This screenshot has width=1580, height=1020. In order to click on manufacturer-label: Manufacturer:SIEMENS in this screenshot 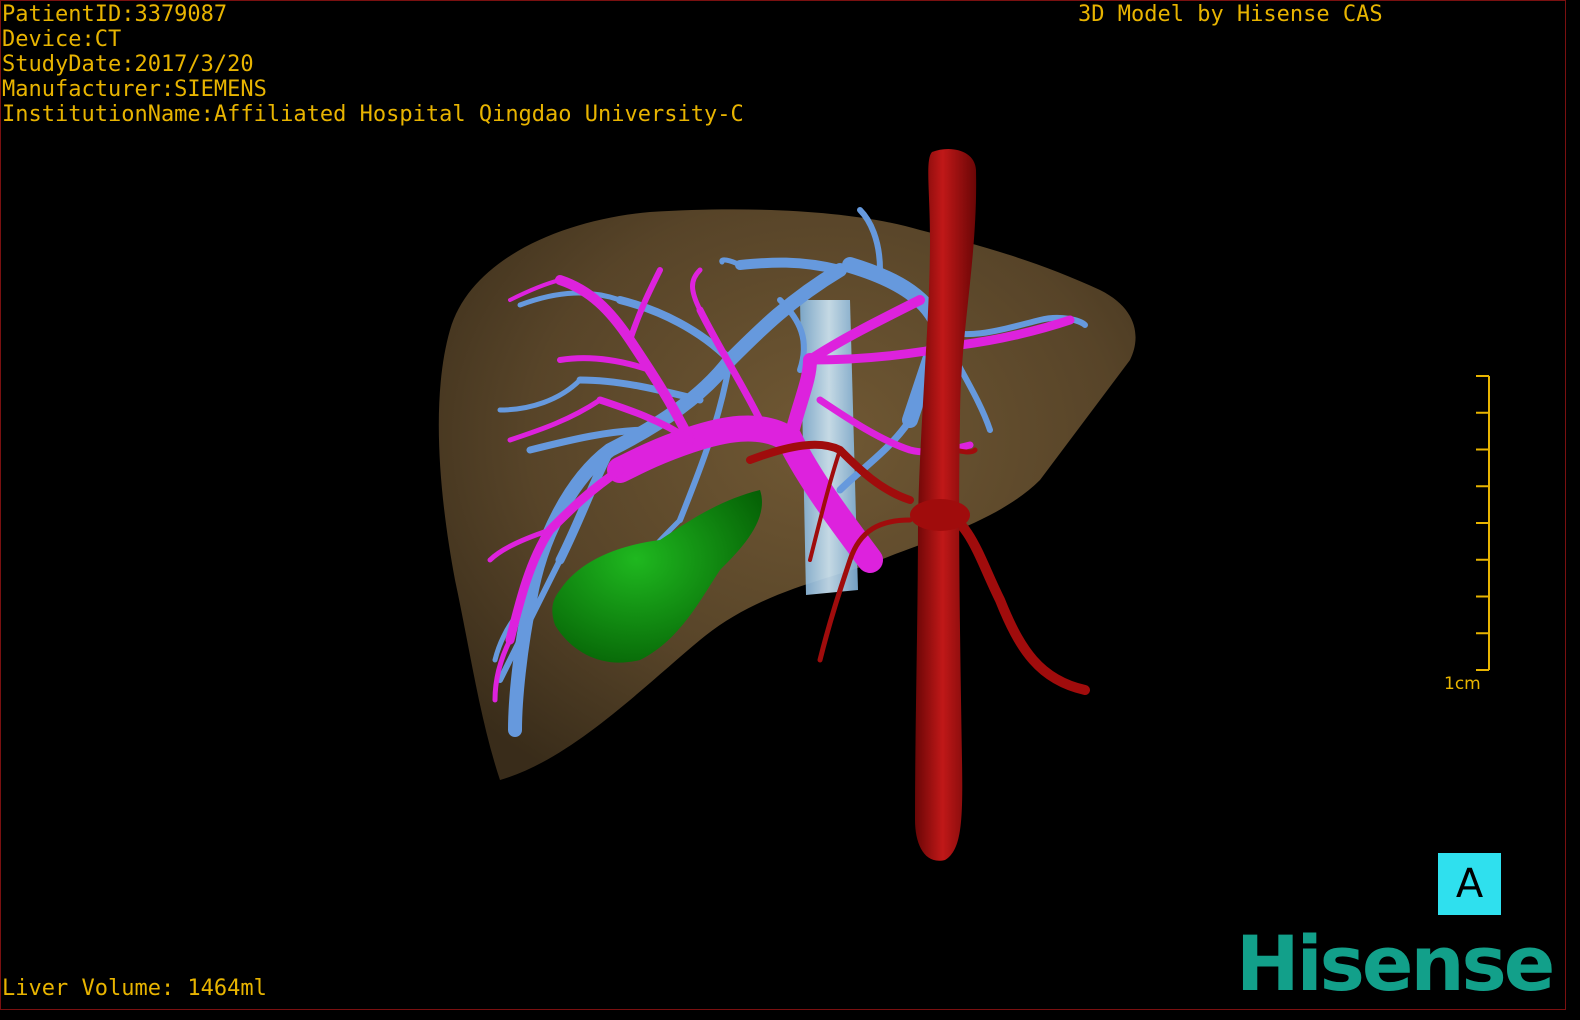, I will do `click(134, 89)`.